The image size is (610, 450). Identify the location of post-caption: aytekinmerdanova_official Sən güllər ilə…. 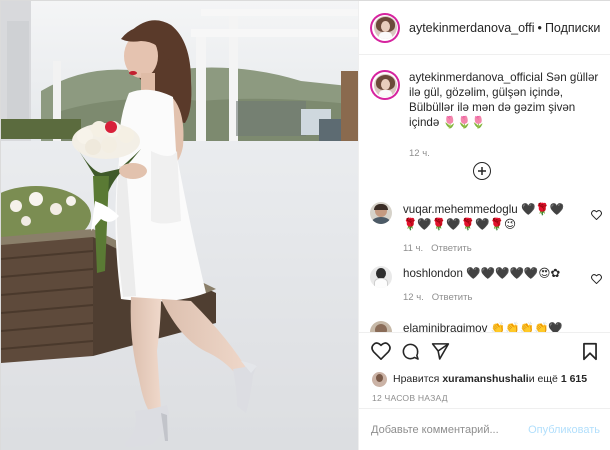
(484, 108).